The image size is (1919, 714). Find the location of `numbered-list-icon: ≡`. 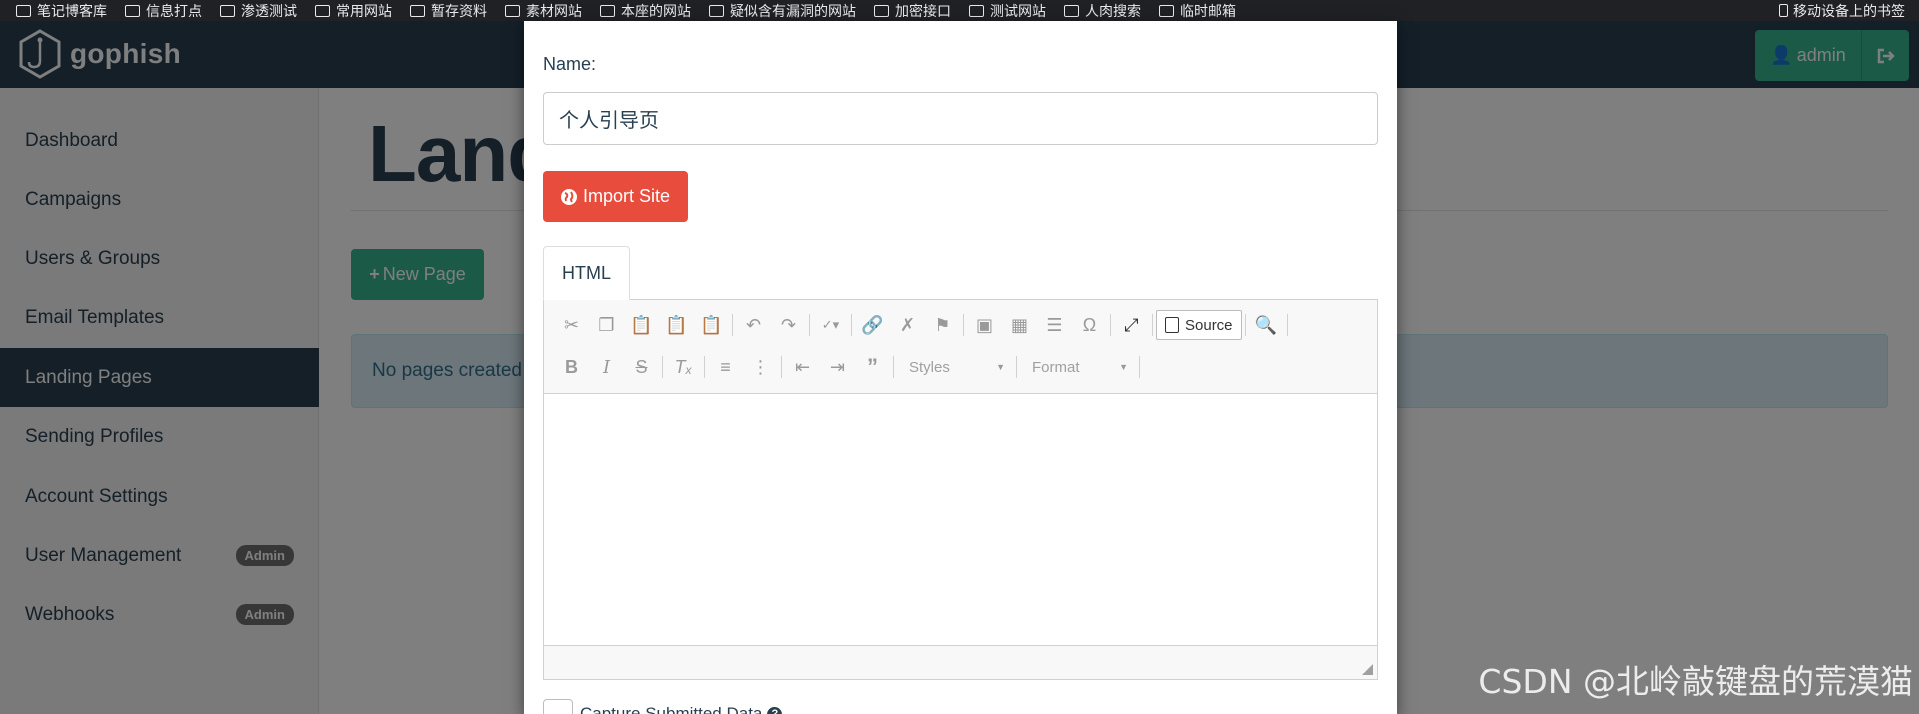

numbered-list-icon: ≡ is located at coordinates (725, 367).